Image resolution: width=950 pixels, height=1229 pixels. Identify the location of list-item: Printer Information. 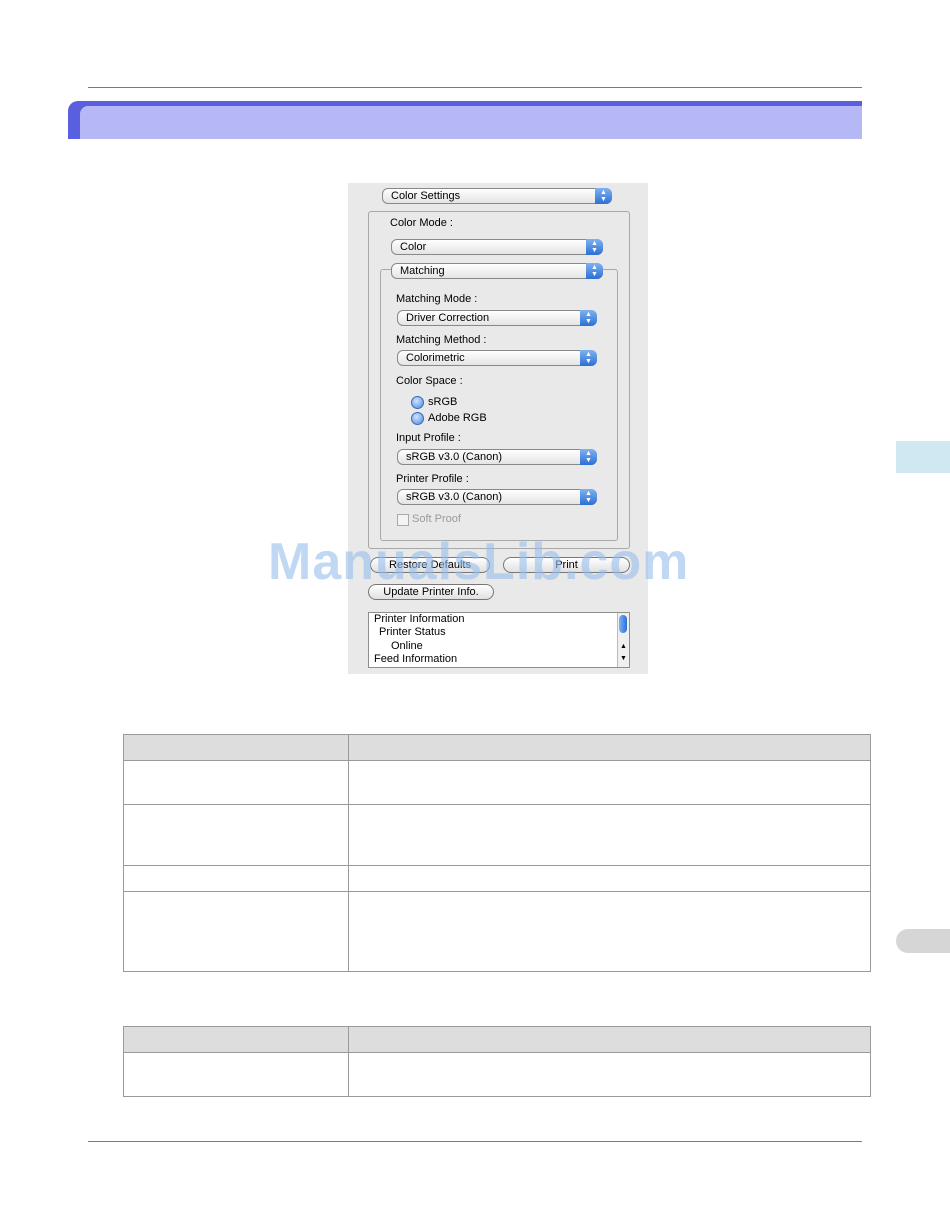
(419, 619).